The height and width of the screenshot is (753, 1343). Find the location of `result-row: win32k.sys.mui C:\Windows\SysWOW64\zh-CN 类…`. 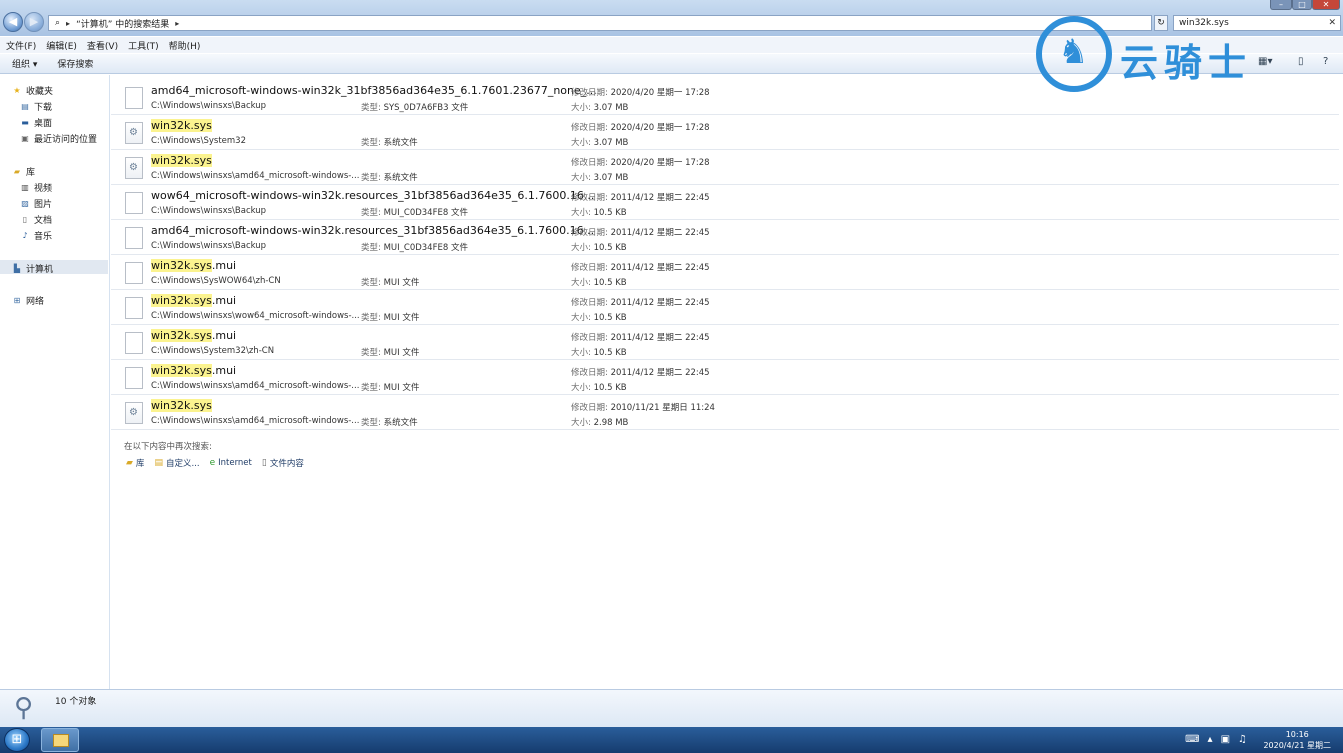

result-row: win32k.sys.mui C:\Windows\SysWOW64\zh-CN 类… is located at coordinates (725, 272).